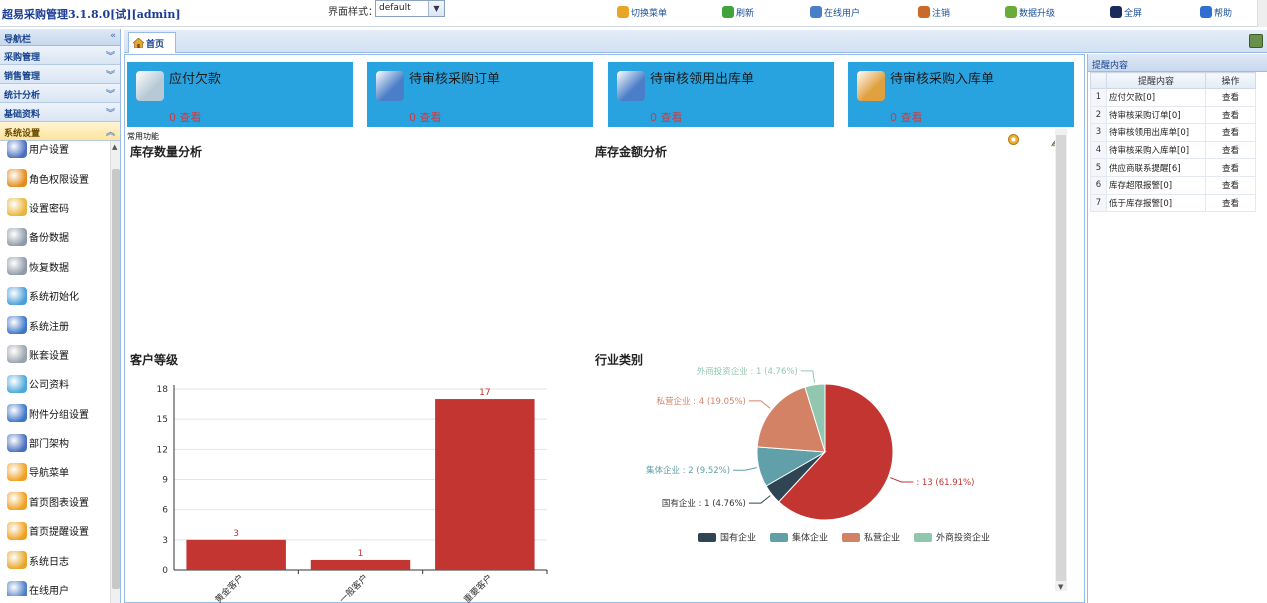 This screenshot has width=1267, height=603. I want to click on y-tick-label: 18, so click(163, 390).